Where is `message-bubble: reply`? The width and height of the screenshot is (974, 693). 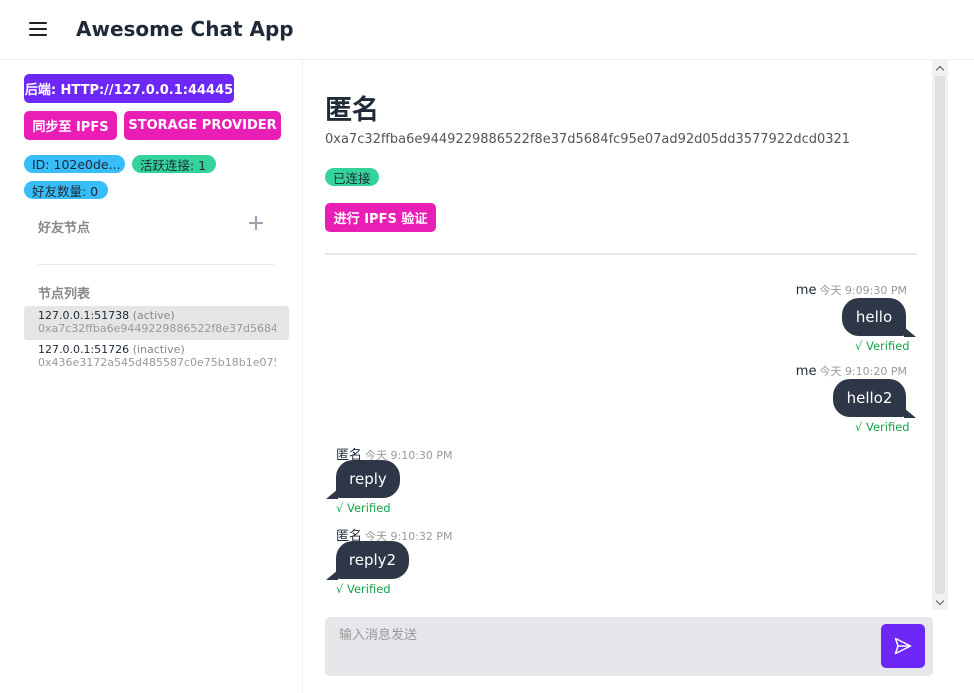
message-bubble: reply is located at coordinates (368, 479).